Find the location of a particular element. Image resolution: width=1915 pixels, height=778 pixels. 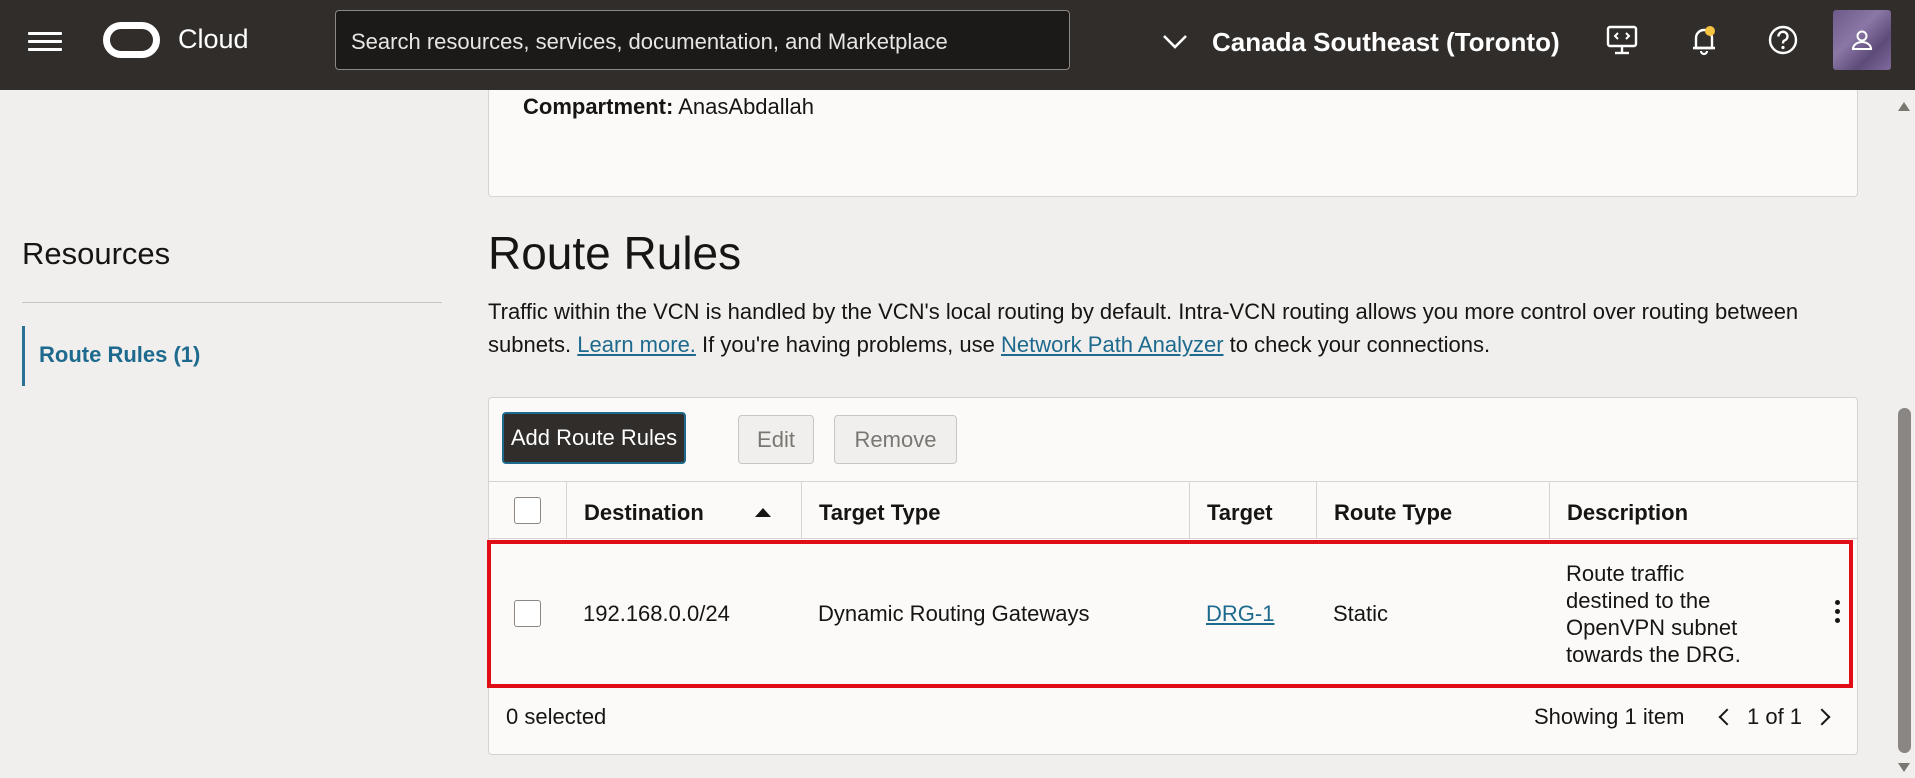

description-text-3: to check your connections. is located at coordinates (1360, 344).